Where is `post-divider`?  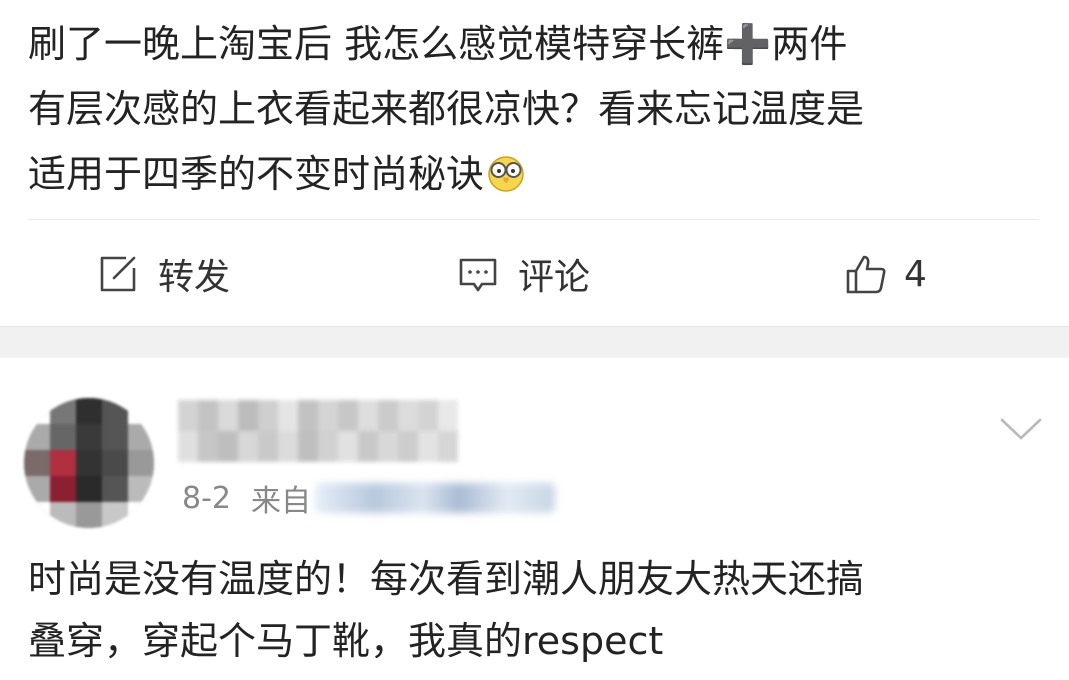
post-divider is located at coordinates (533, 219).